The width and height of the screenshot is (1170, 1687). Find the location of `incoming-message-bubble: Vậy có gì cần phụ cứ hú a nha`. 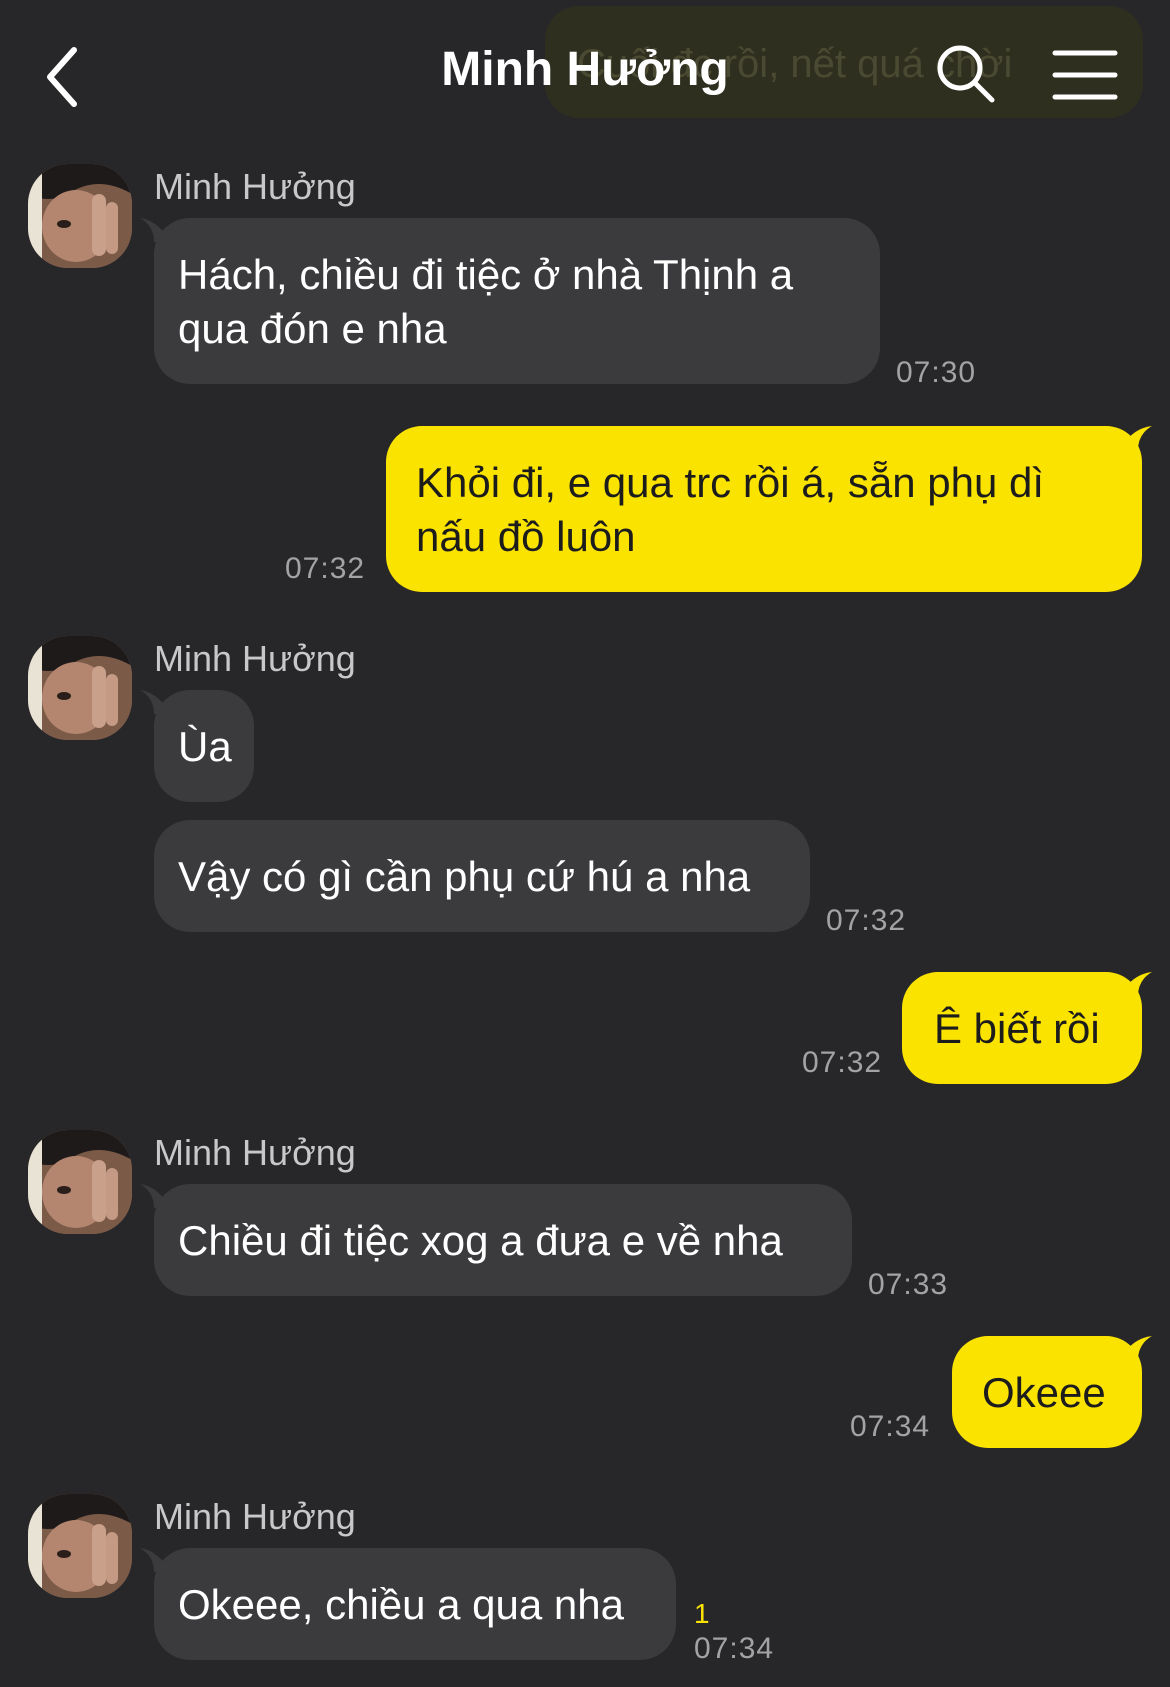

incoming-message-bubble: Vậy có gì cần phụ cứ hú a nha is located at coordinates (482, 876).